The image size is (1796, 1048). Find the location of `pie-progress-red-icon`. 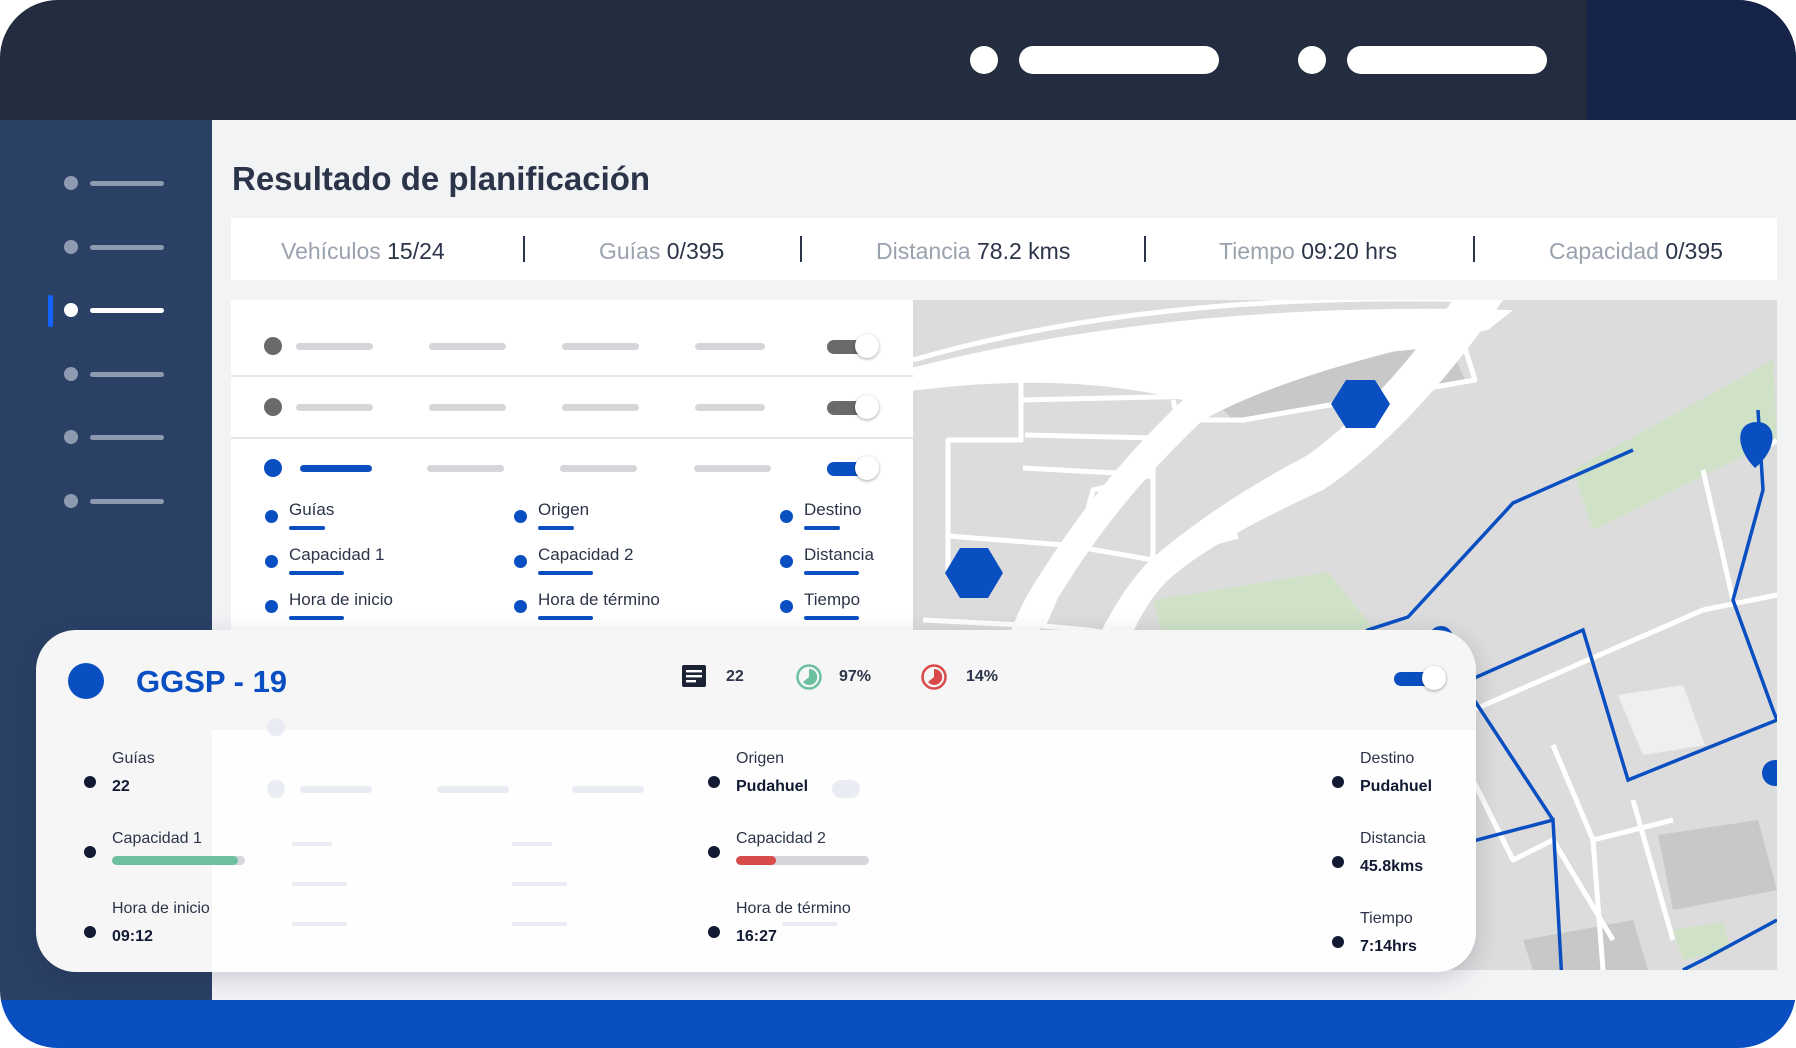

pie-progress-red-icon is located at coordinates (934, 677).